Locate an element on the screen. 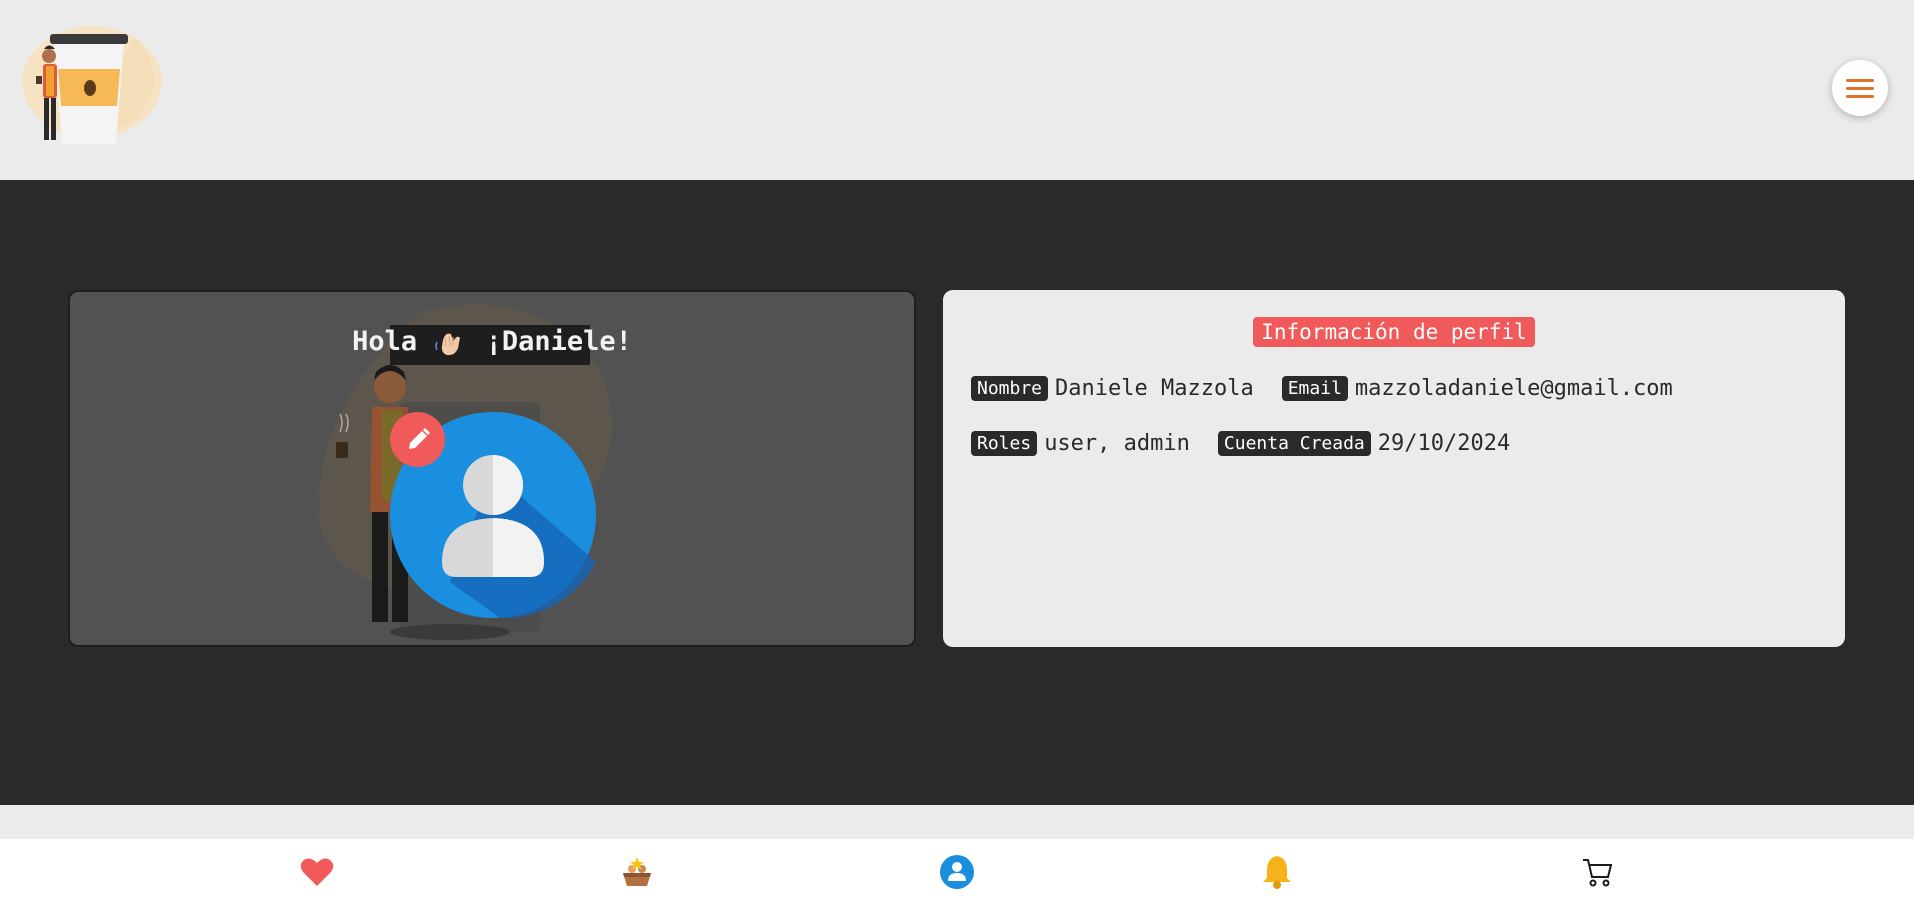  created-value: 29/10/2024 is located at coordinates (1444, 443).